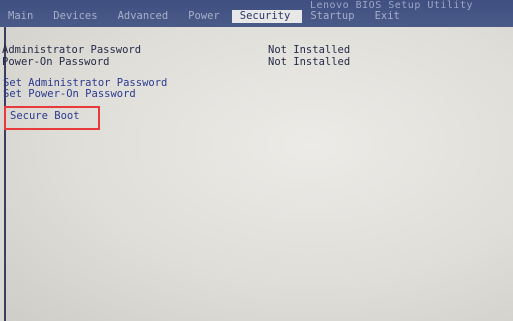 Image resolution: width=513 pixels, height=321 pixels. I want to click on admin-password-label: Administrator Password, so click(72, 50).